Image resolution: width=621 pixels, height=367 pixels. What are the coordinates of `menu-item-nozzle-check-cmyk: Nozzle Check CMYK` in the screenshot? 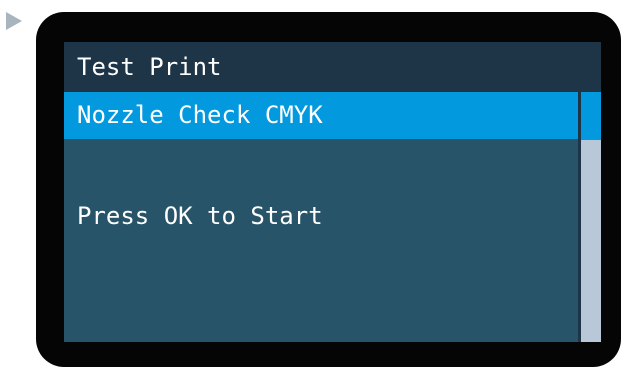 It's located at (321, 115).